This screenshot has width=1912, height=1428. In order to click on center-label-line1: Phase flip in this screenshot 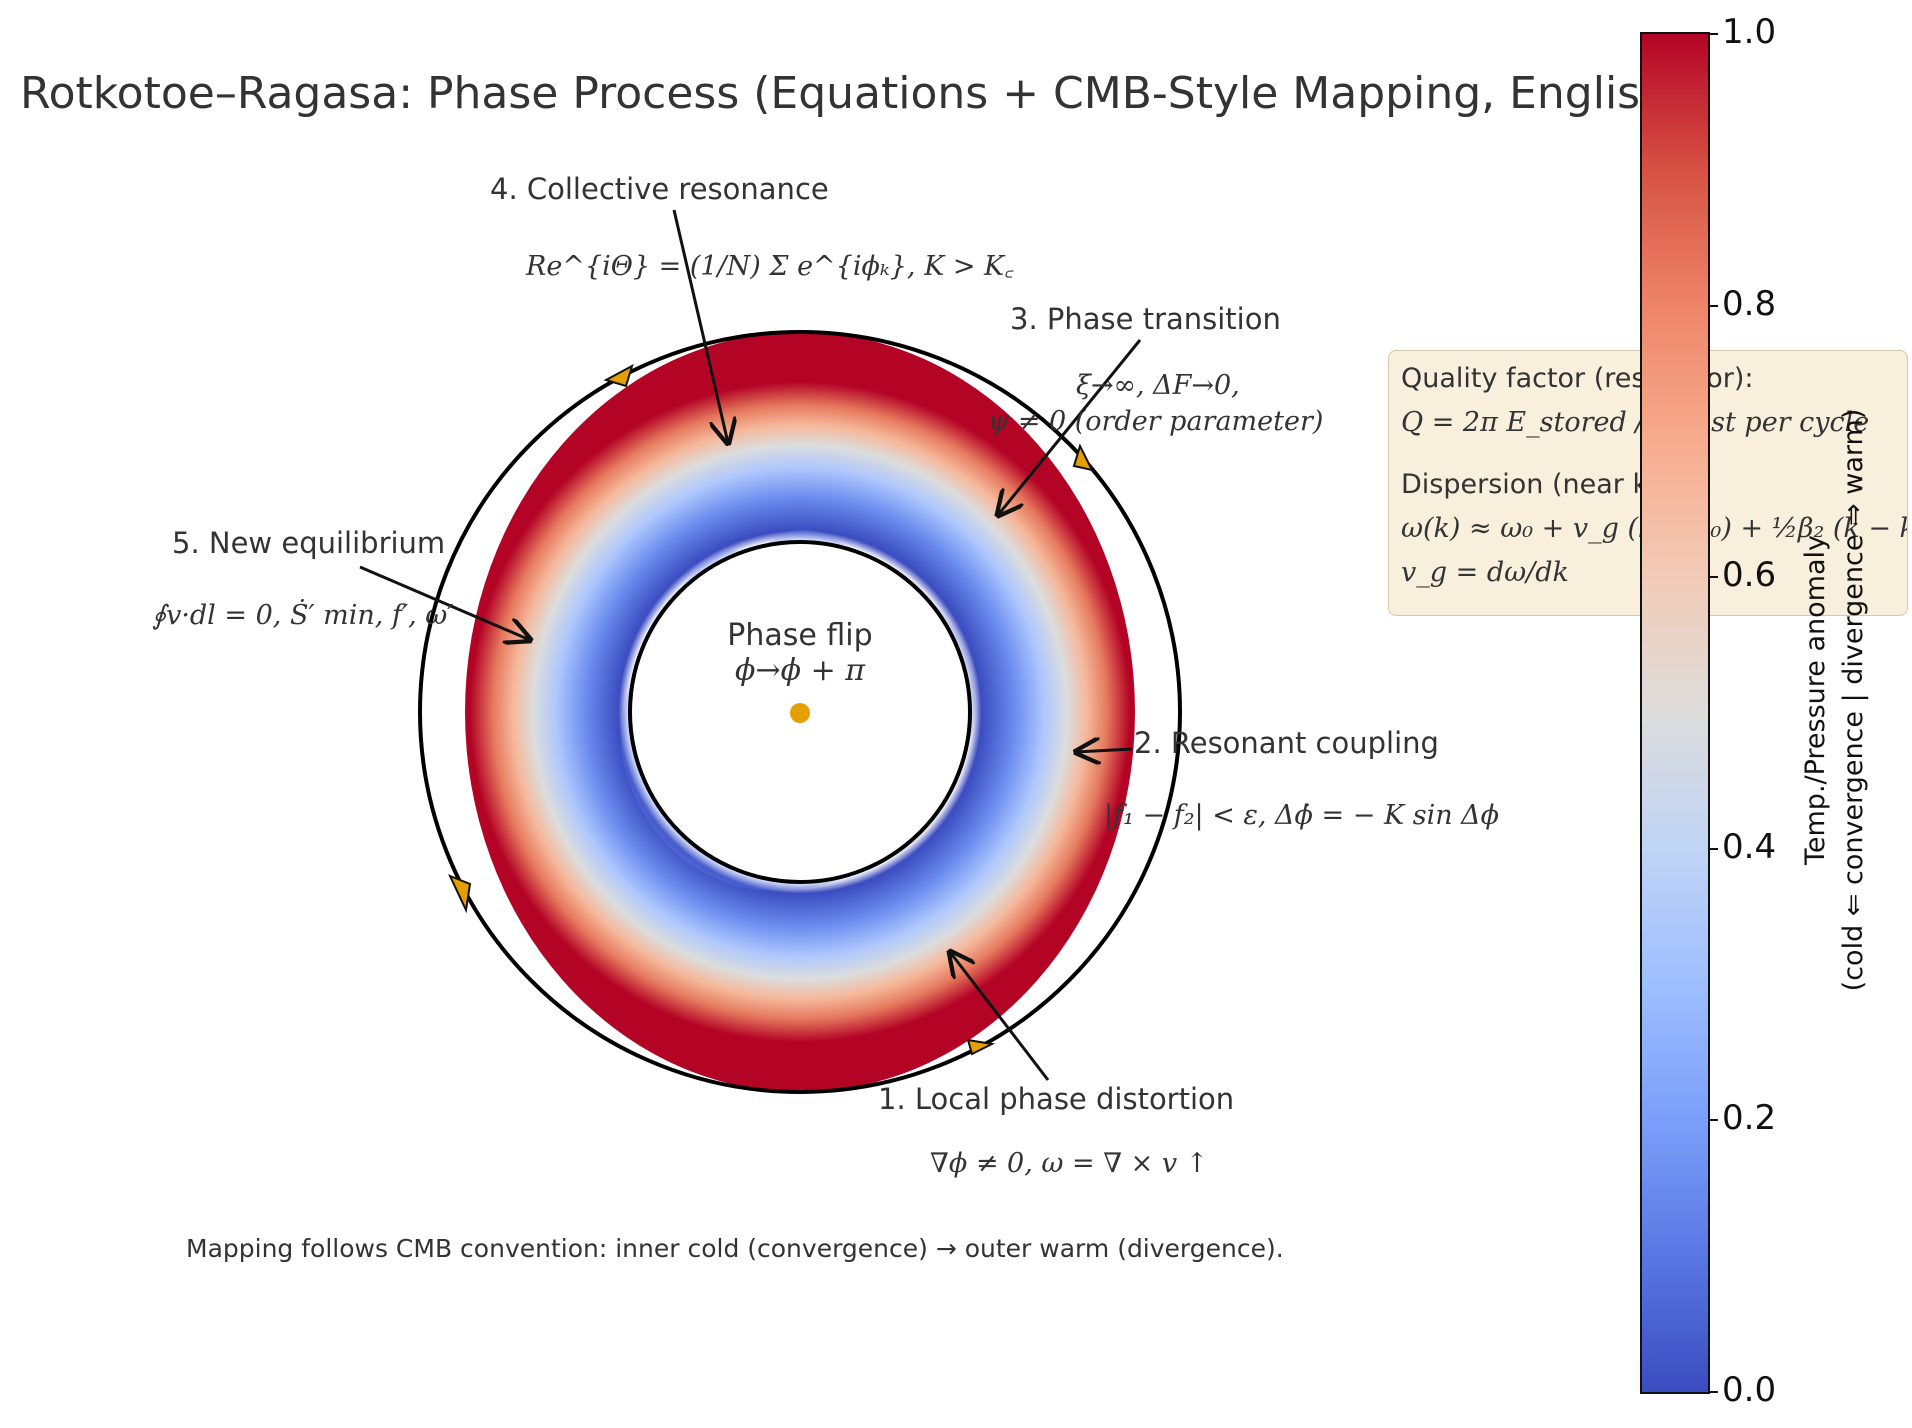, I will do `click(800, 635)`.